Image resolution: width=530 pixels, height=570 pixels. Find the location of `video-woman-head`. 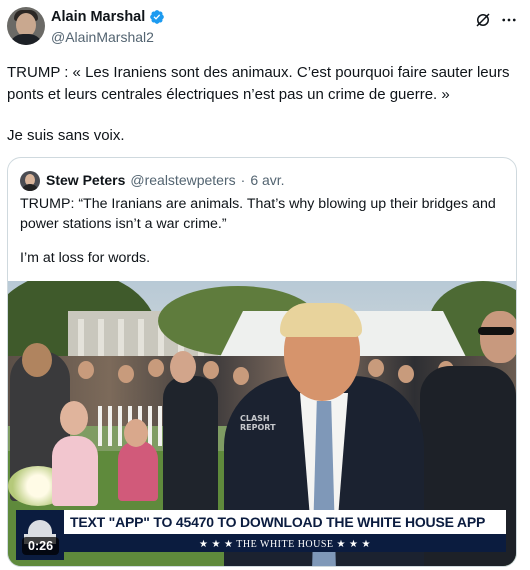

video-woman-head is located at coordinates (37, 360).